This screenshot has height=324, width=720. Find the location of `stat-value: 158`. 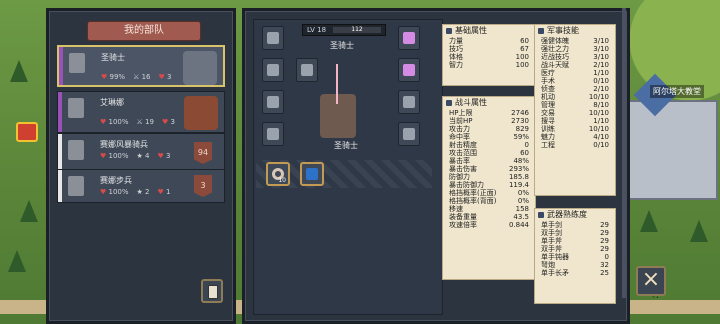

stat-value: 158 is located at coordinates (522, 209).